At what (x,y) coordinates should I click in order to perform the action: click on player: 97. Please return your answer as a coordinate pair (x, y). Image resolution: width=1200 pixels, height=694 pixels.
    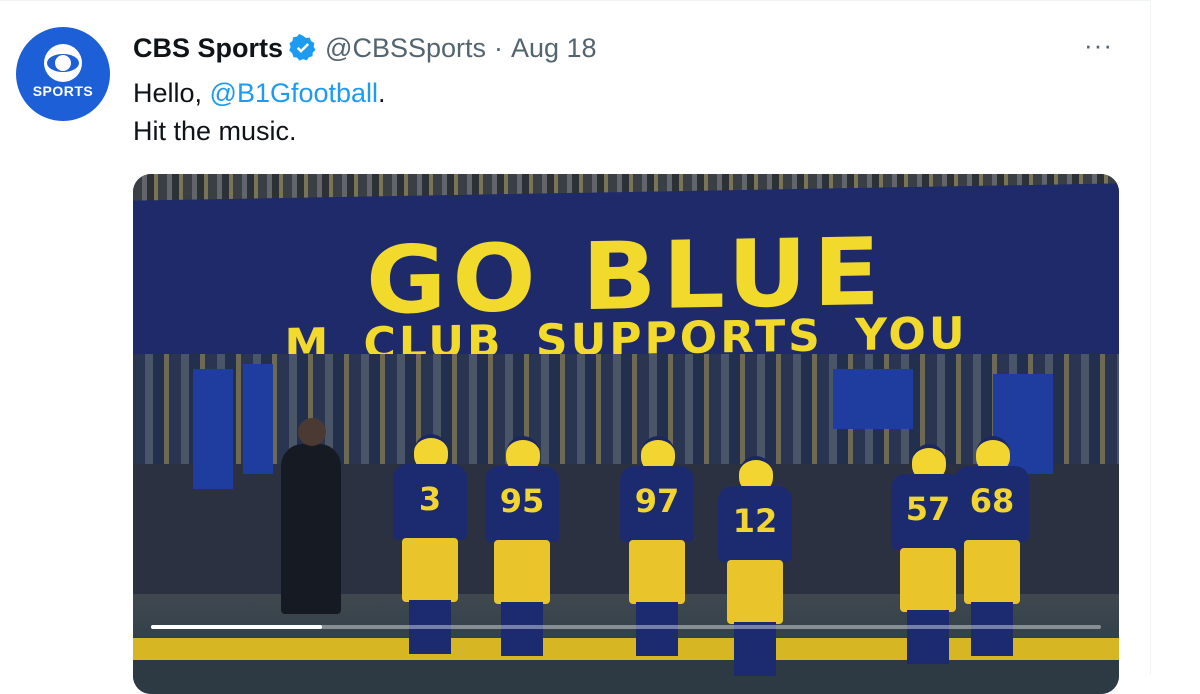
    Looking at the image, I should click on (657, 546).